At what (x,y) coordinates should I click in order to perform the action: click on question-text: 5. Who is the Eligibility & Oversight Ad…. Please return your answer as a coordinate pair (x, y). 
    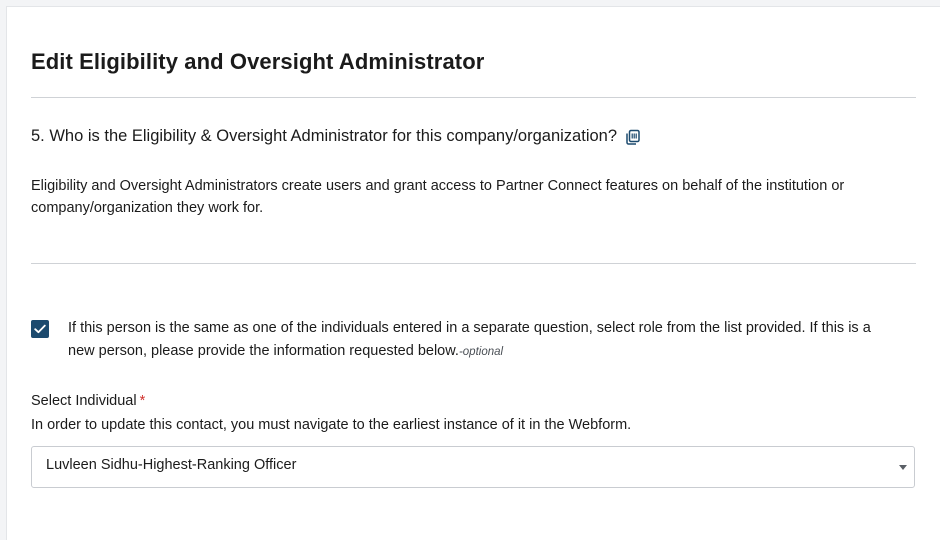
    Looking at the image, I should click on (324, 136).